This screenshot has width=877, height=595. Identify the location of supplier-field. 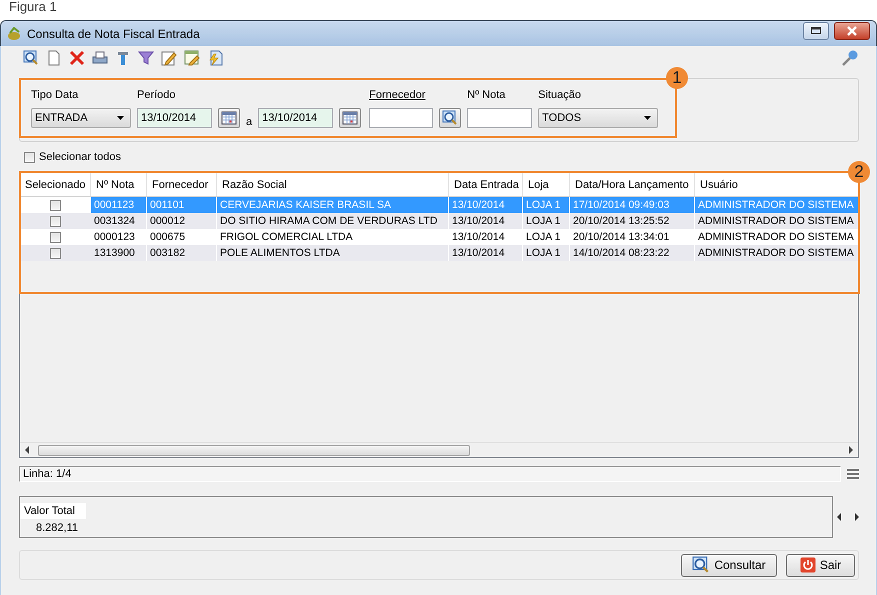
(401, 118).